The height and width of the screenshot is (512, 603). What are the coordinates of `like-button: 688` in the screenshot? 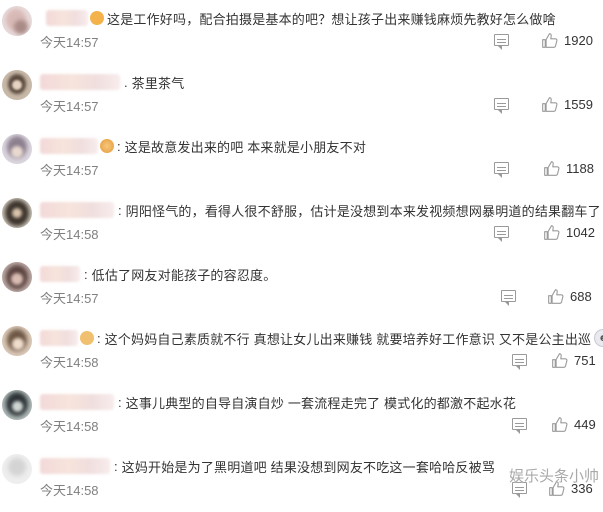 It's located at (569, 296).